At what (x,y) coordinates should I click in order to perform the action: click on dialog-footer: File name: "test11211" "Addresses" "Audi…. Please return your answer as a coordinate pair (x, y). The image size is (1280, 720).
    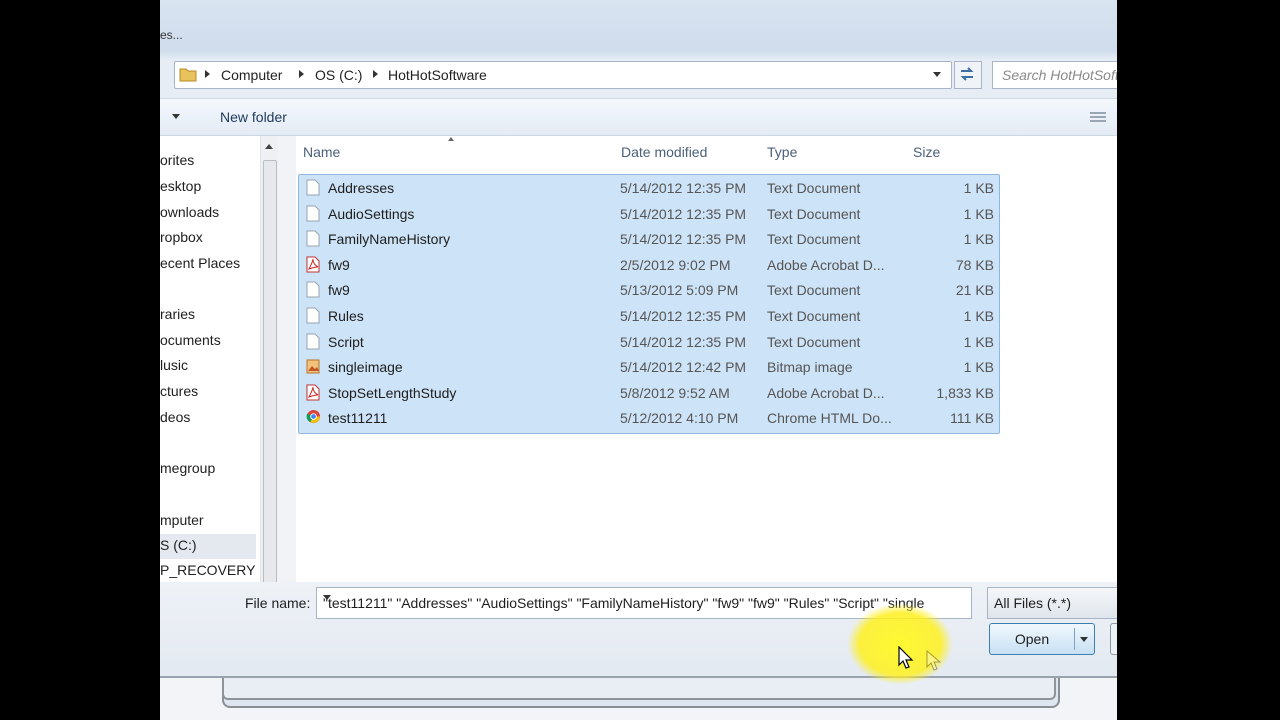
    Looking at the image, I should click on (638, 629).